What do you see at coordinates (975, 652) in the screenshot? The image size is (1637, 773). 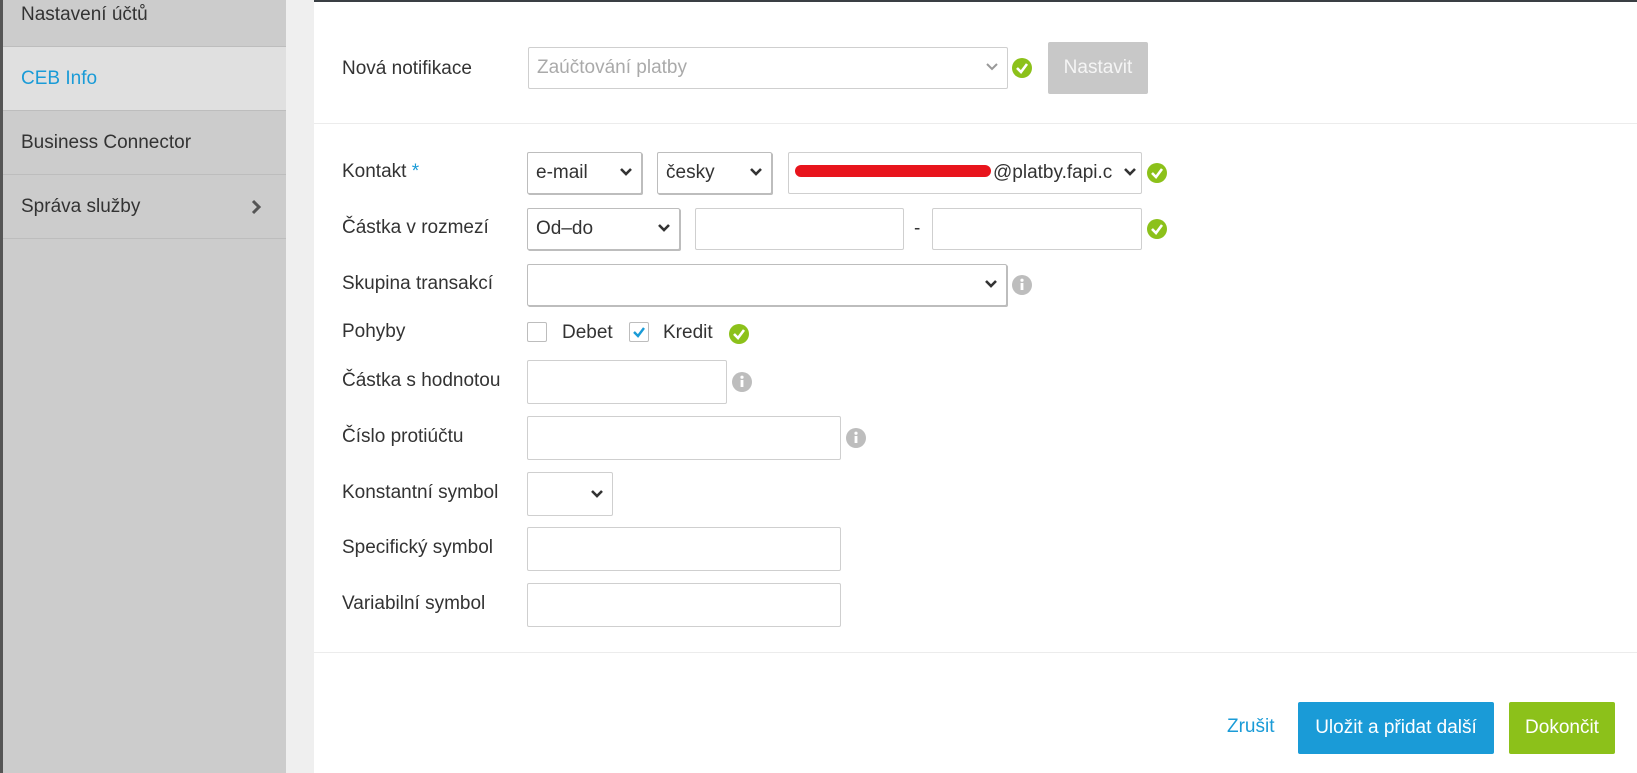 I see `footer-divider` at bounding box center [975, 652].